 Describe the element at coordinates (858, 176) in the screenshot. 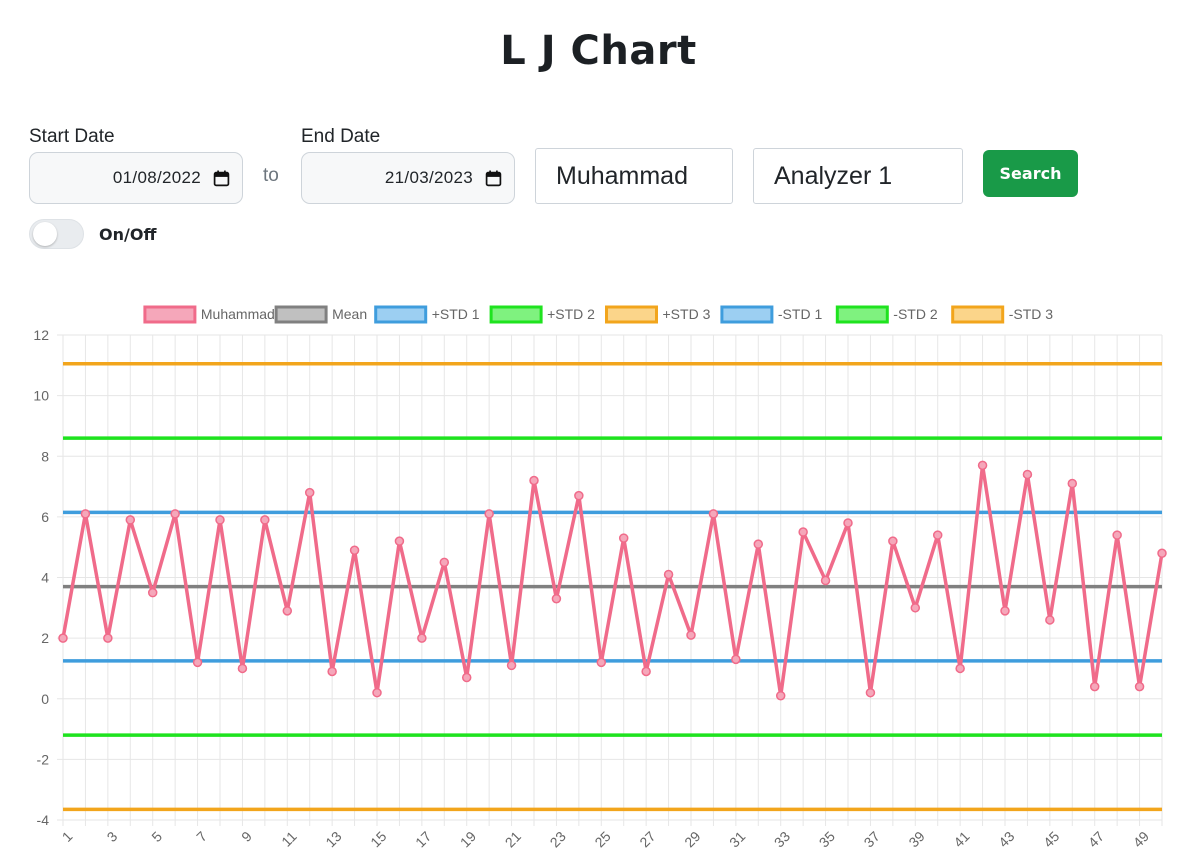

I see `analyzer-input: Analyzer 1` at that location.